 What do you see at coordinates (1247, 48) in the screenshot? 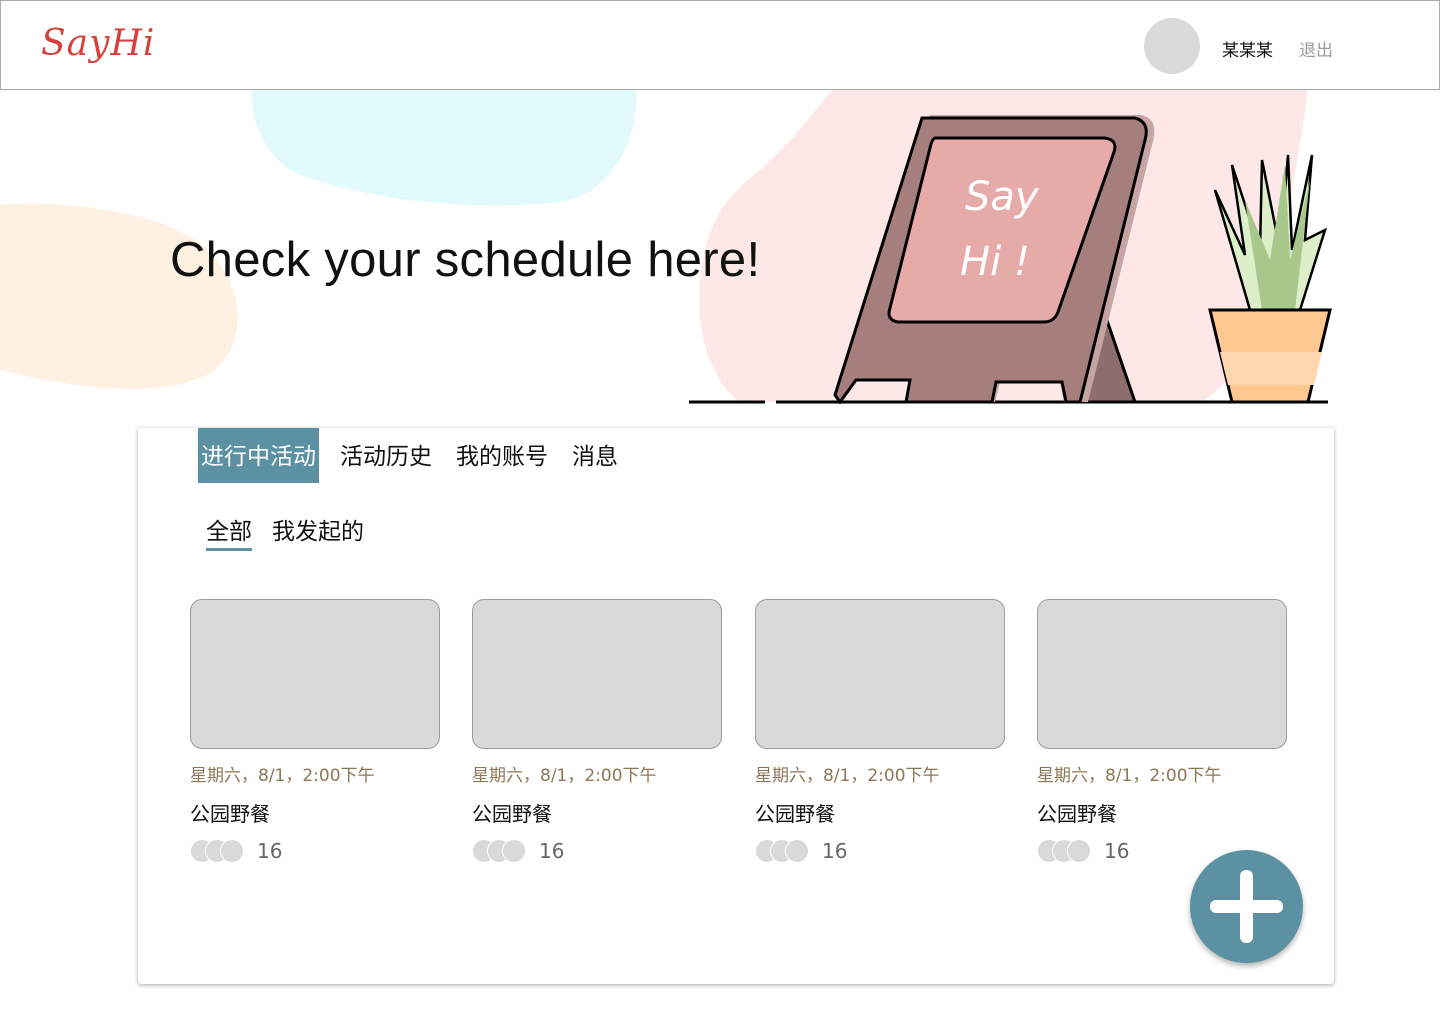
I see `username-label: 某某某` at bounding box center [1247, 48].